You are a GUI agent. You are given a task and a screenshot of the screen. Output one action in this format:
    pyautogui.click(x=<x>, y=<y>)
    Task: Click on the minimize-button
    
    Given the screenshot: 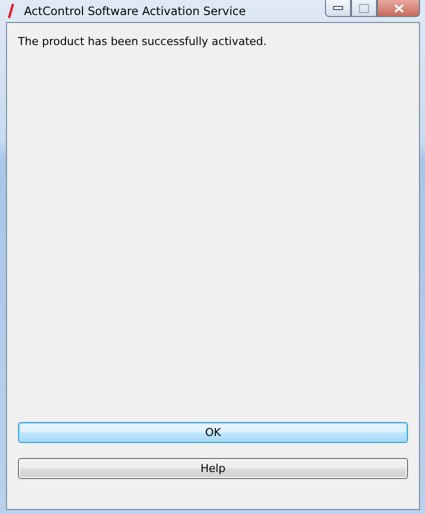 What is the action you would take?
    pyautogui.click(x=338, y=8)
    